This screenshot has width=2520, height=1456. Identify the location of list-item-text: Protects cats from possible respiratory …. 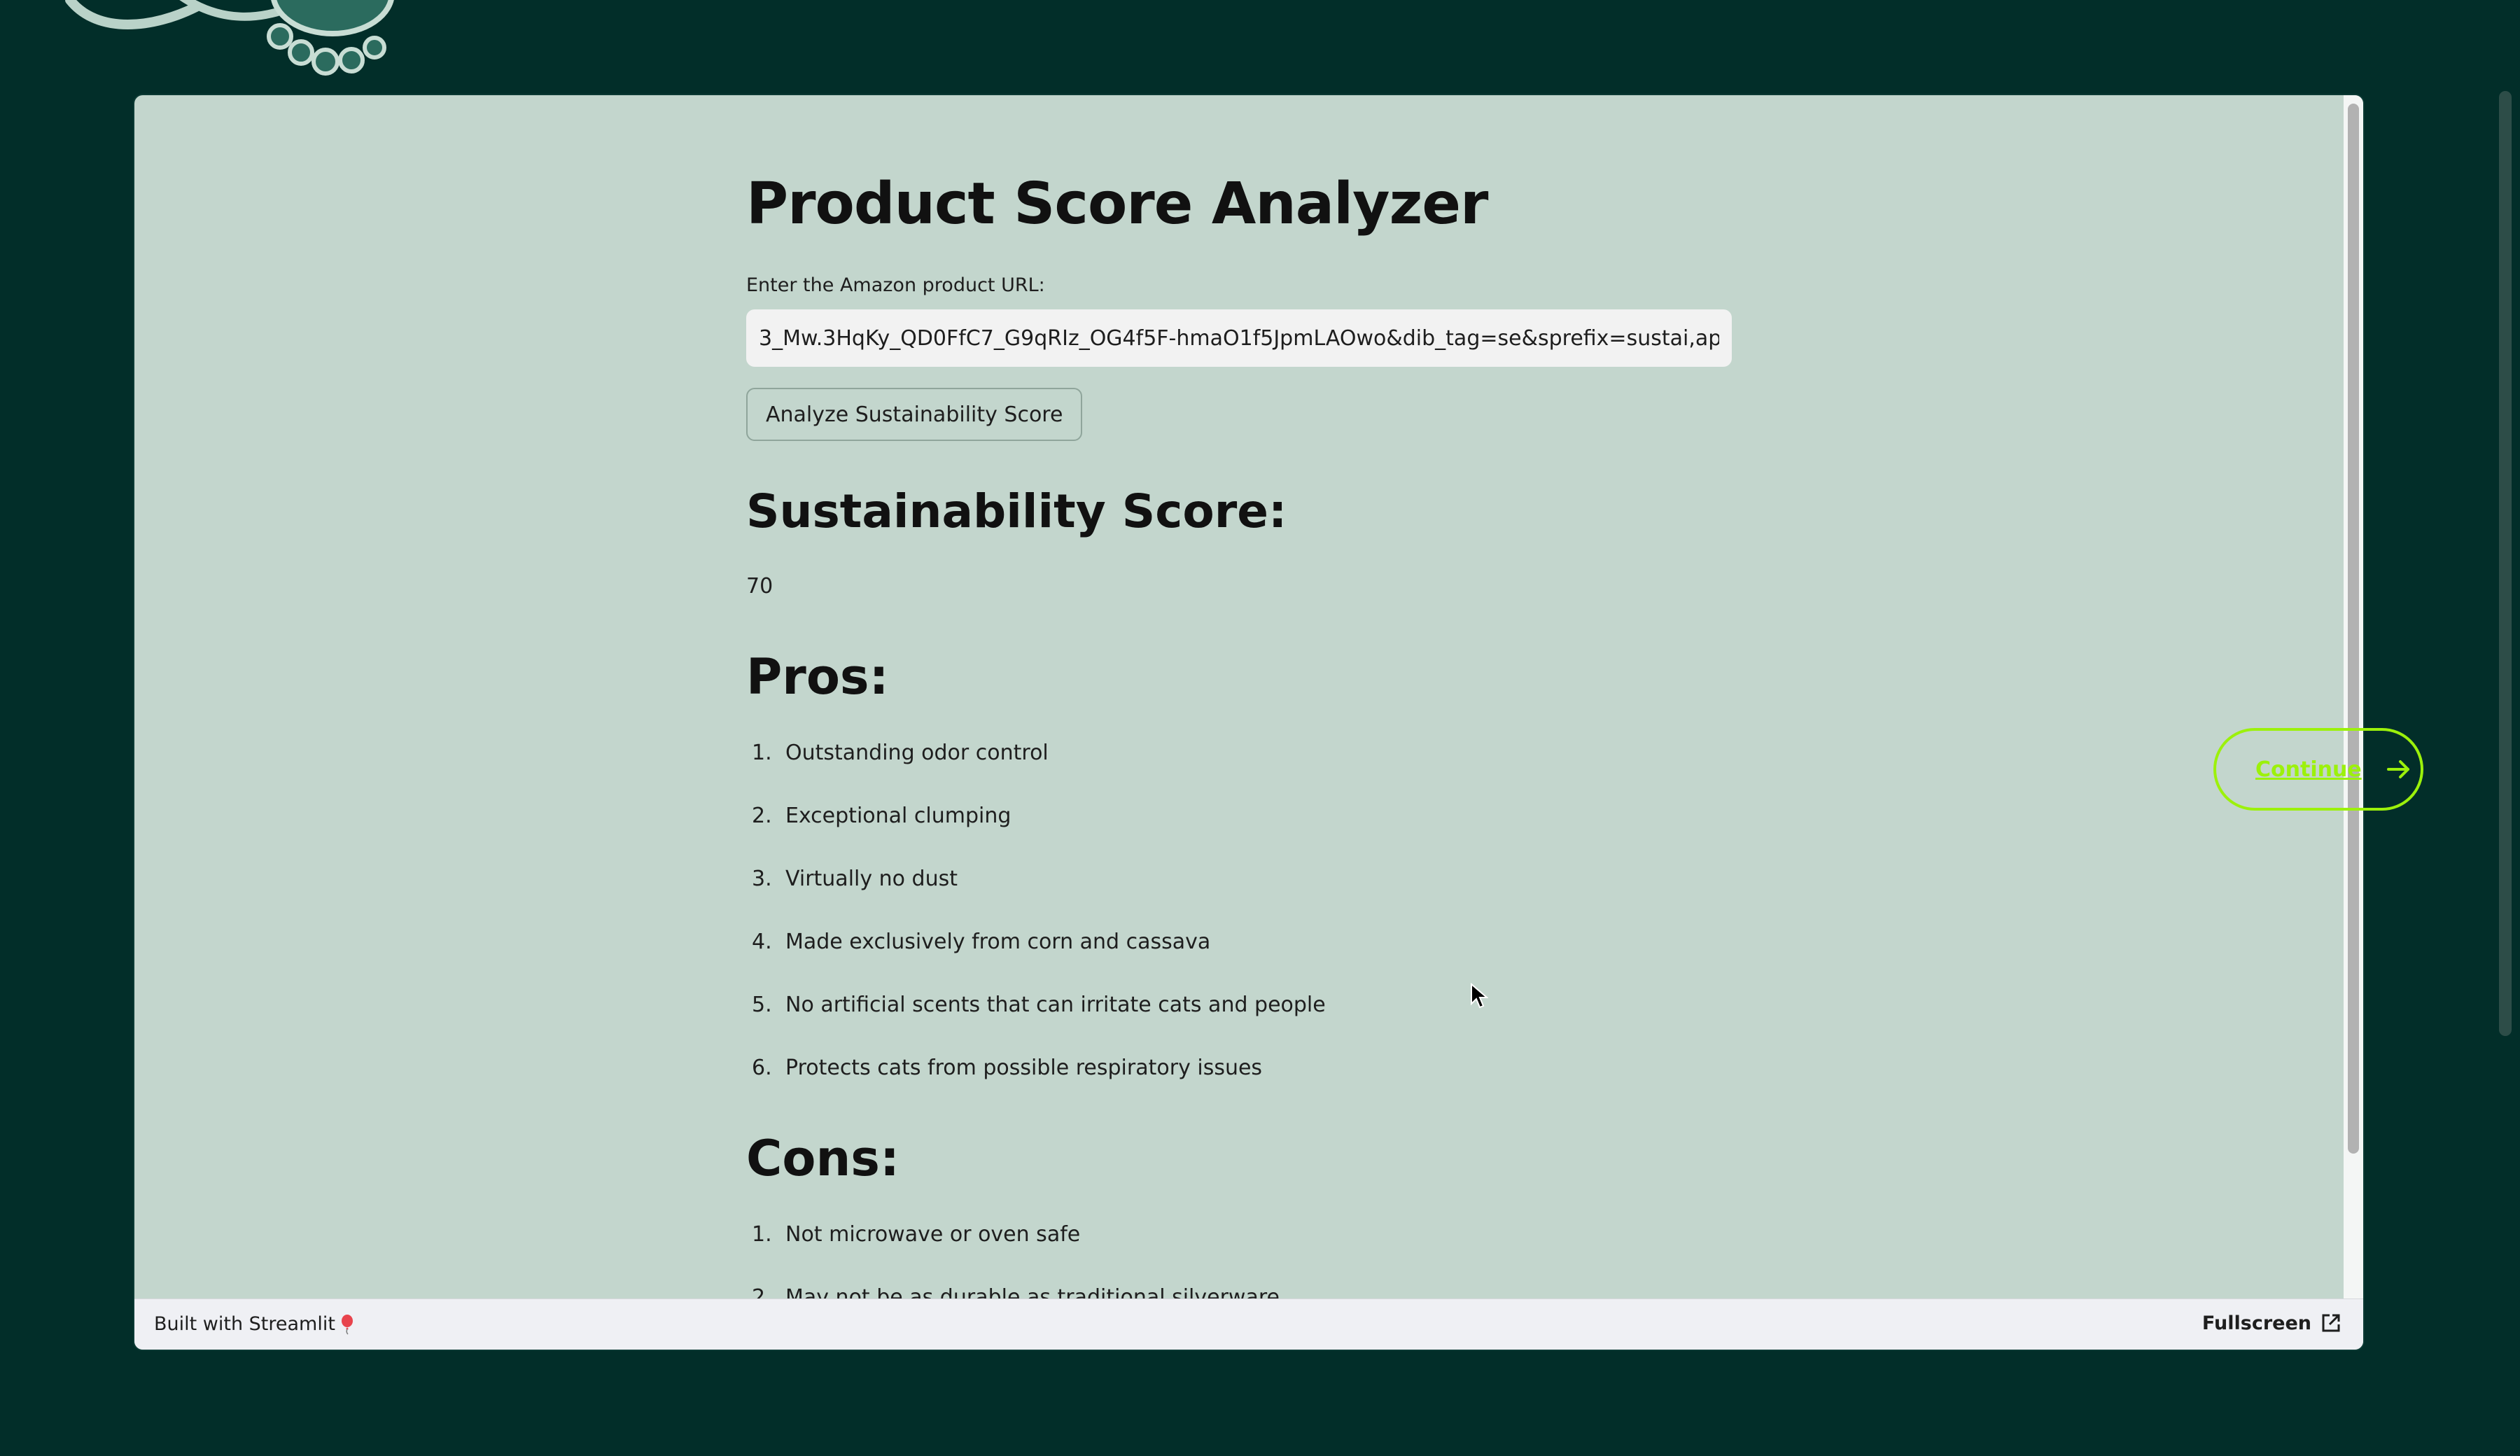
(1024, 1068).